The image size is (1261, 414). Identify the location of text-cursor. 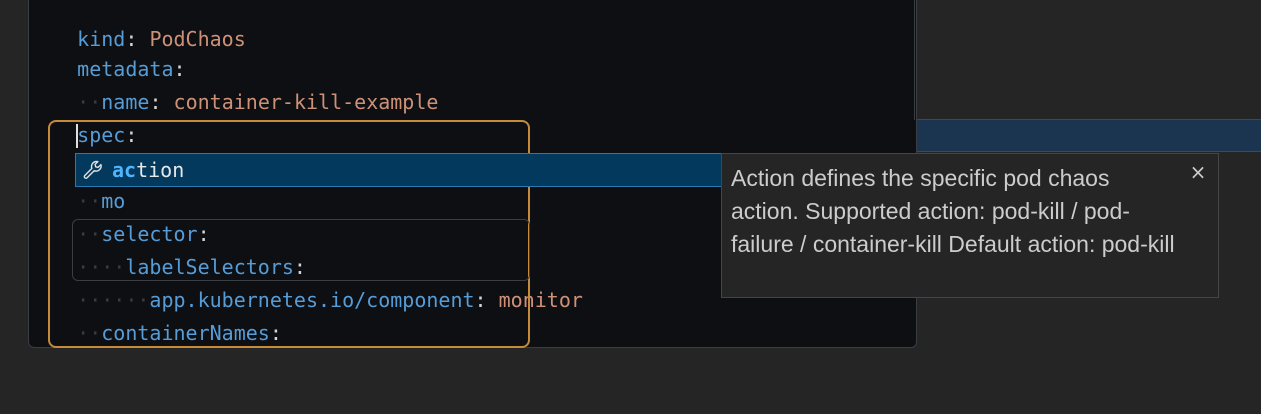
(77, 136).